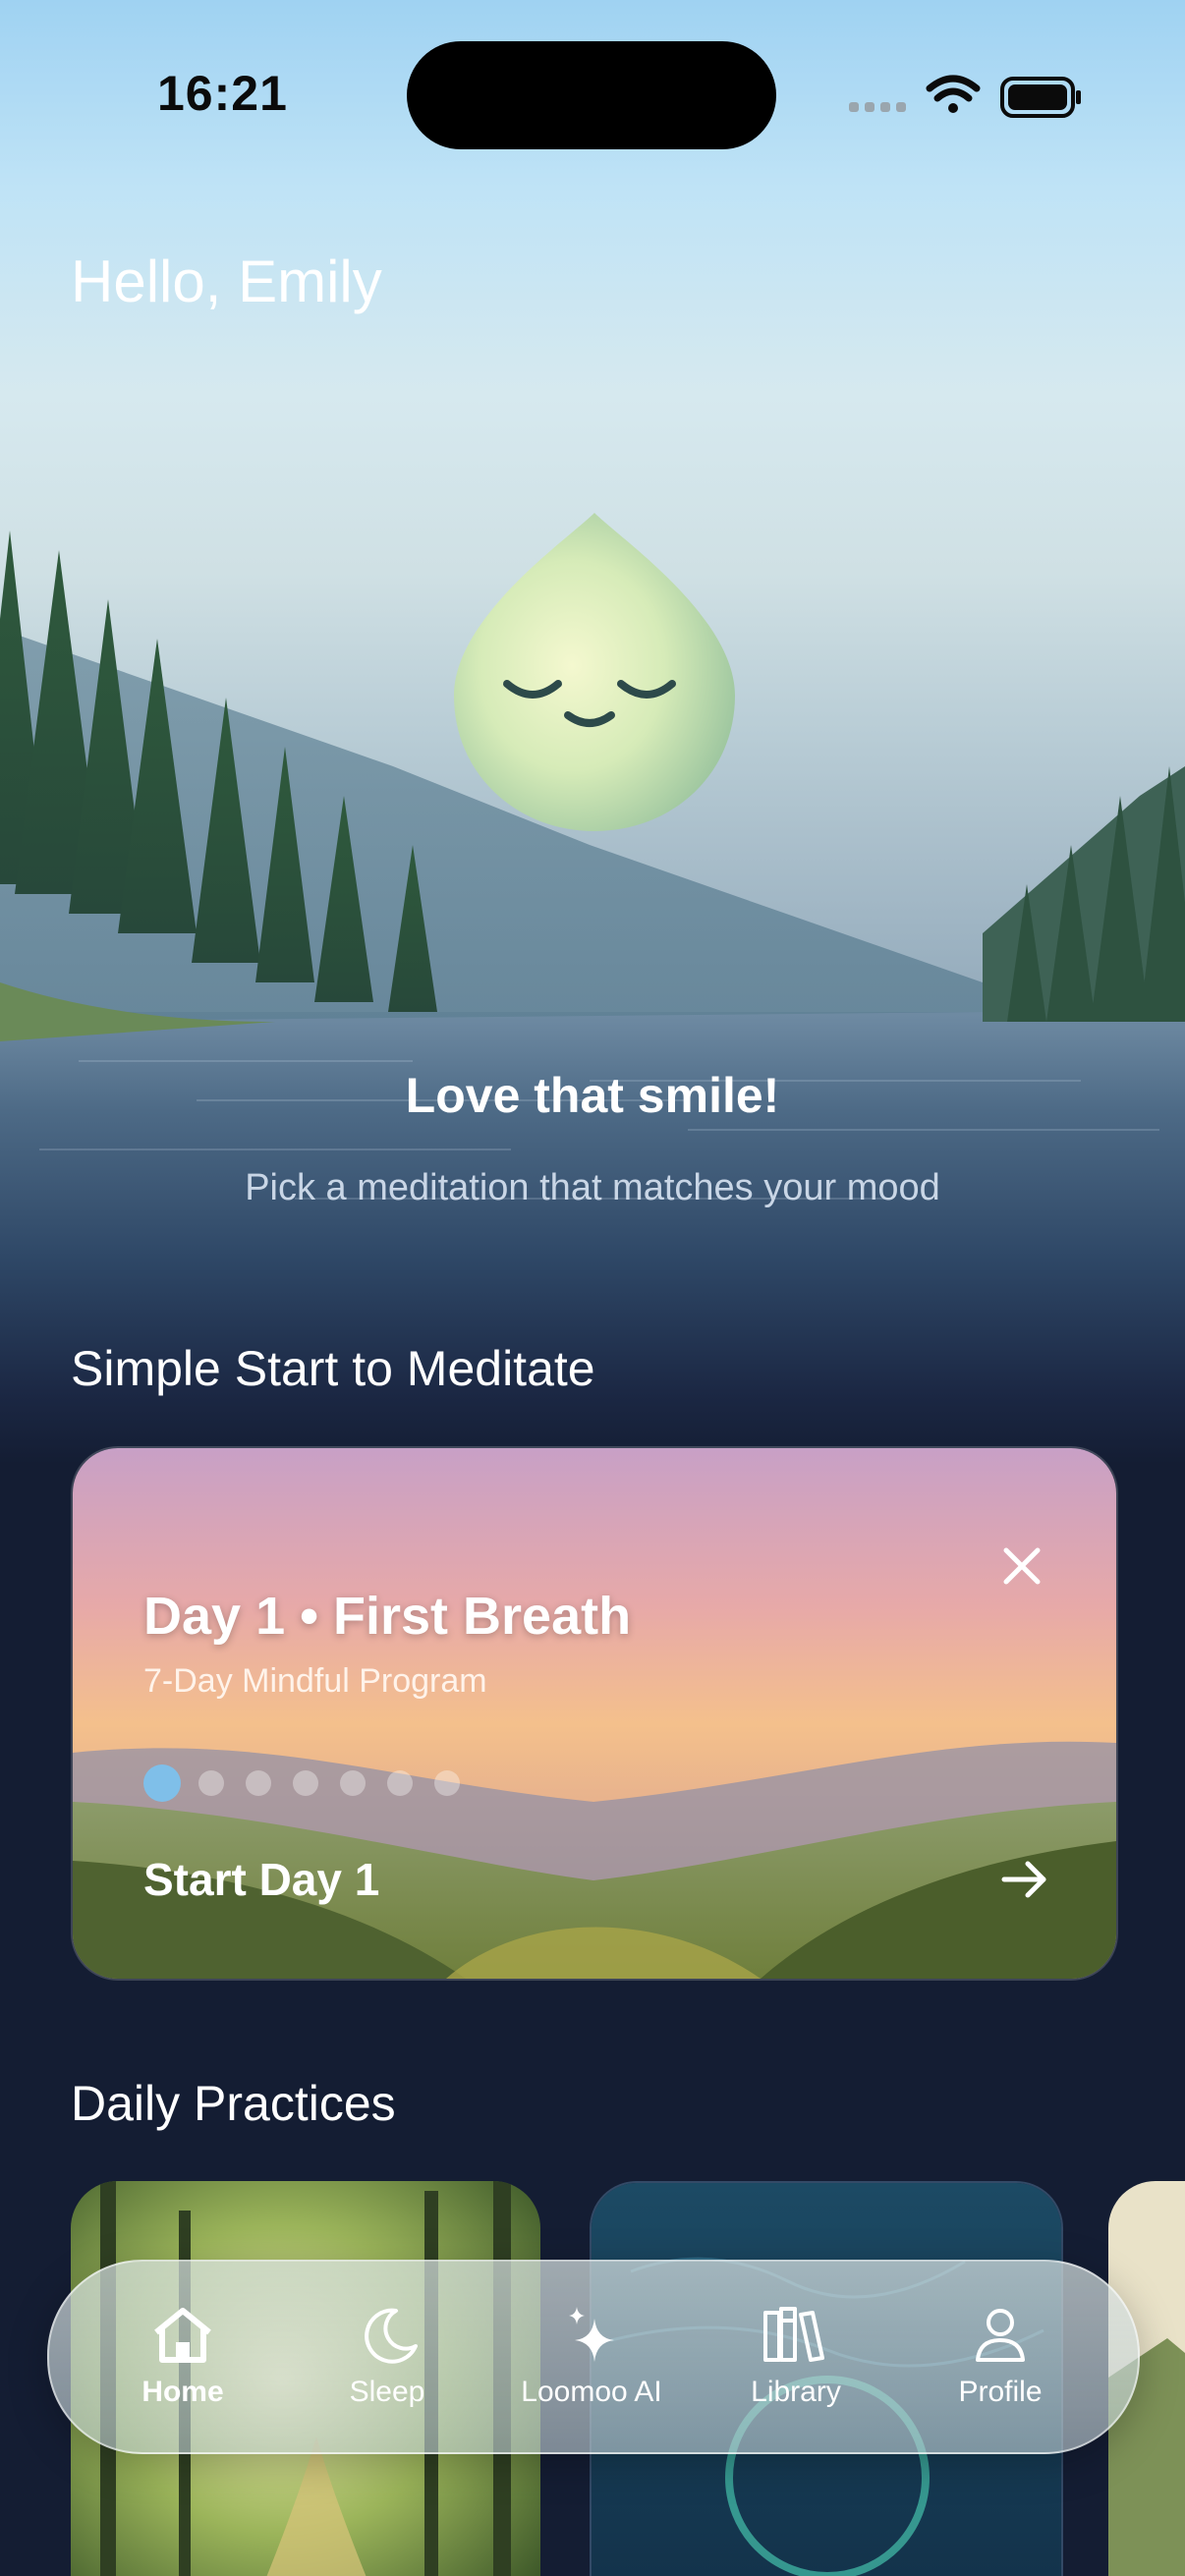  What do you see at coordinates (1041, 97) in the screenshot?
I see `battery-icon` at bounding box center [1041, 97].